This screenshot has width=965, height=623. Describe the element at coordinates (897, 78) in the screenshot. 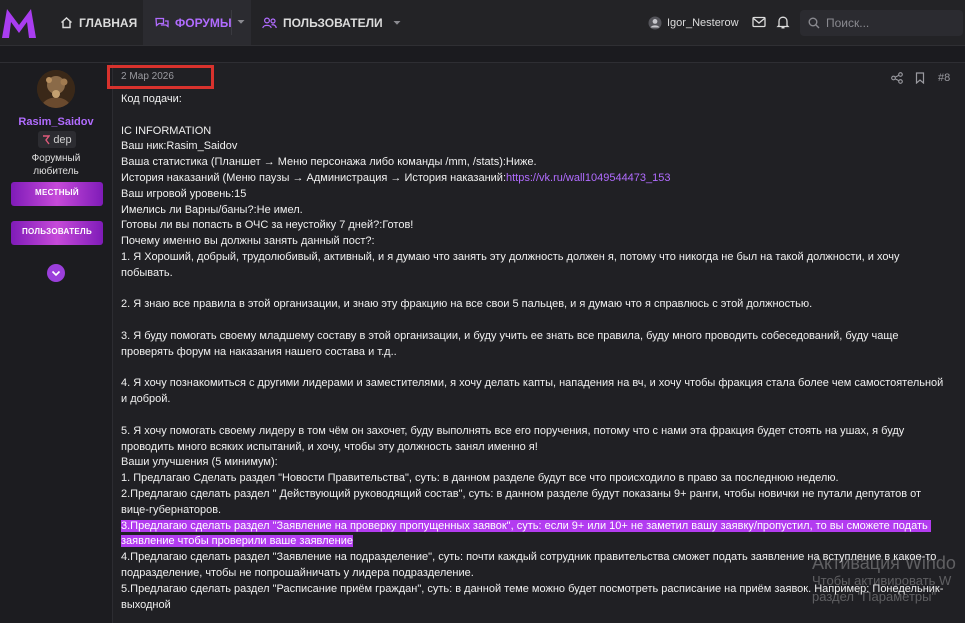

I see `share-icon` at that location.